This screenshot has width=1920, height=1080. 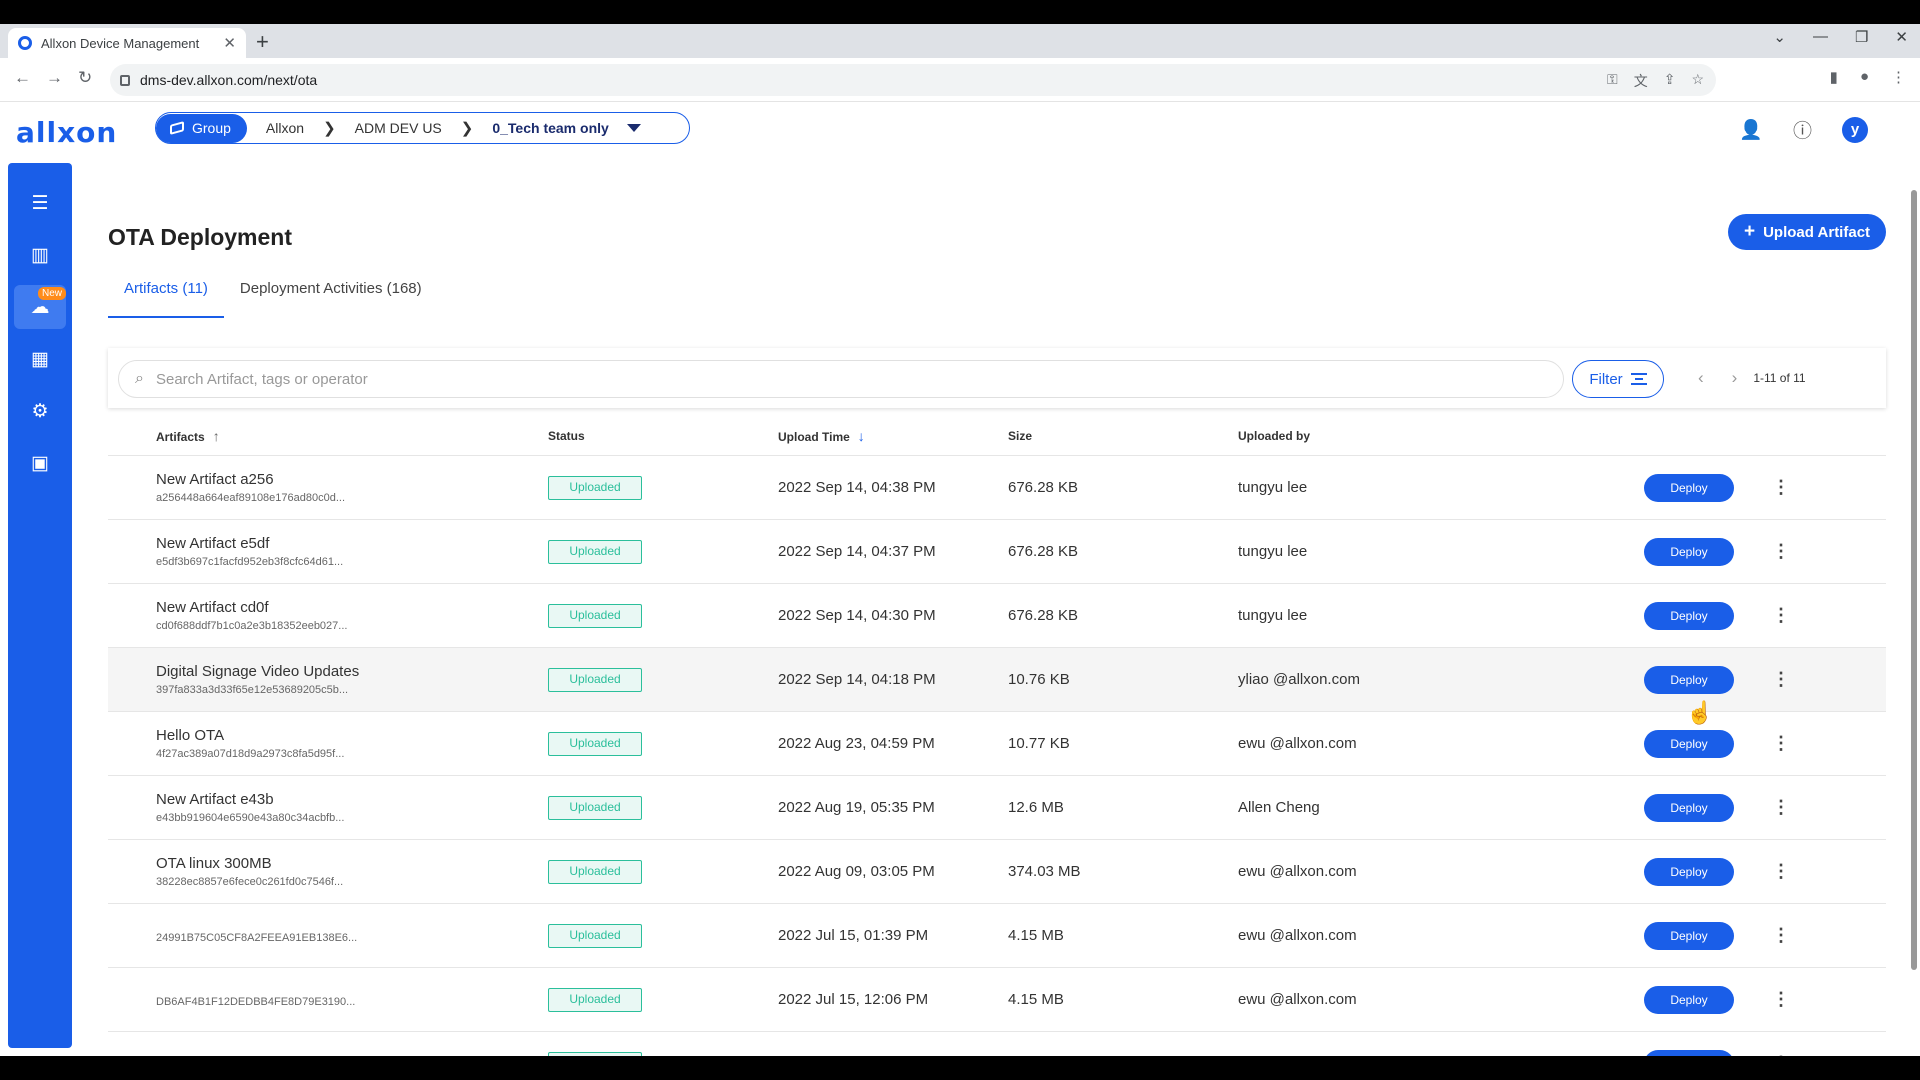 What do you see at coordinates (913, 80) in the screenshot?
I see `url-field: dms-dev.allxon.com/next/ota ⚿ 文 ⇪ ☆` at bounding box center [913, 80].